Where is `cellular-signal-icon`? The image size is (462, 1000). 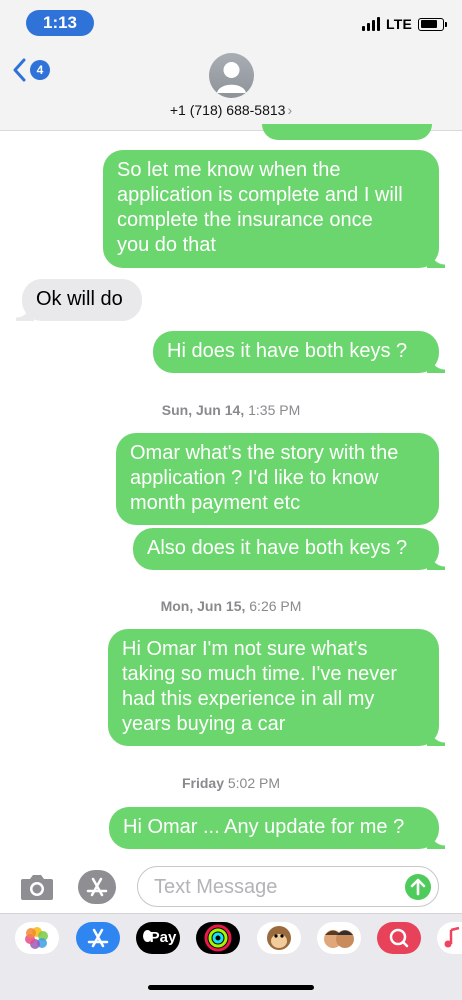
cellular-signal-icon is located at coordinates (370, 24).